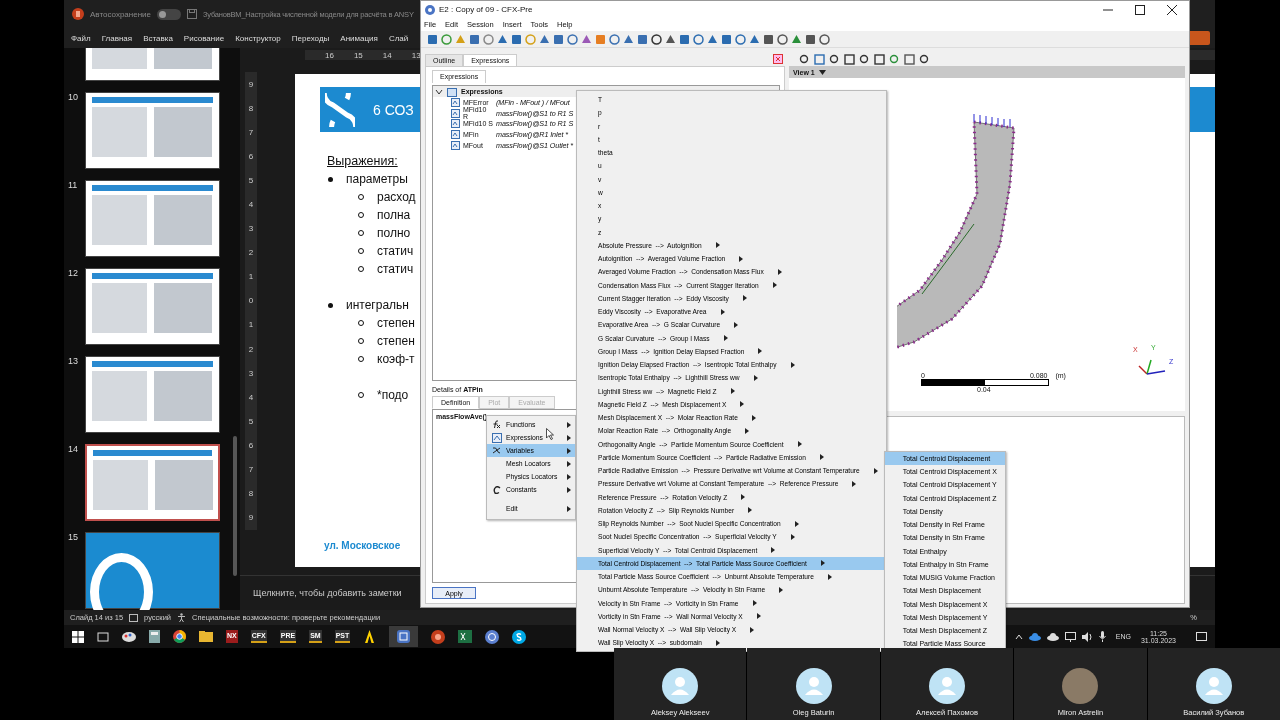  What do you see at coordinates (204, 38) in the screenshot?
I see `ribbon-tab: Рисование` at bounding box center [204, 38].